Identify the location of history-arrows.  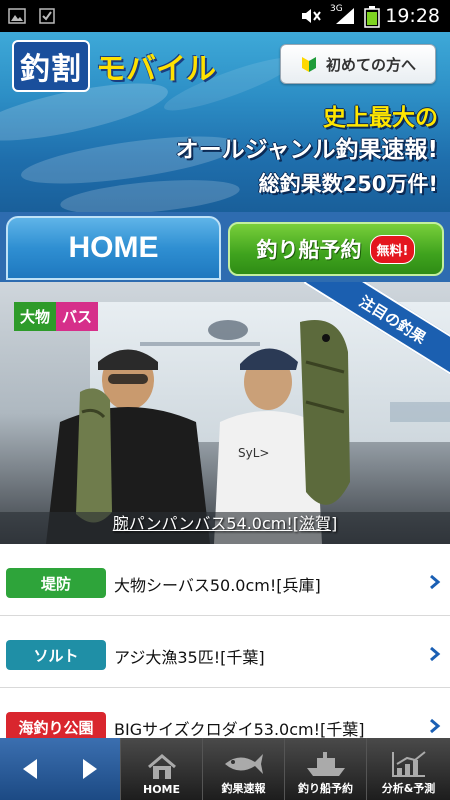
(60, 769).